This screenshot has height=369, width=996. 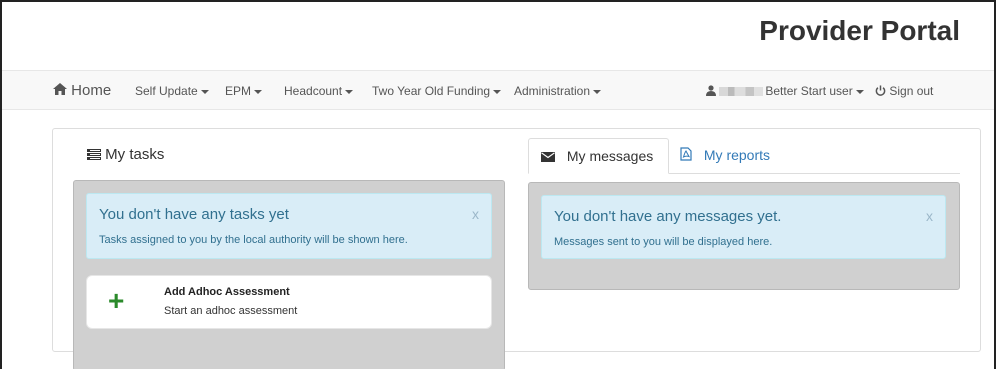 I want to click on nav-headcount-label: Headcount, so click(x=313, y=91).